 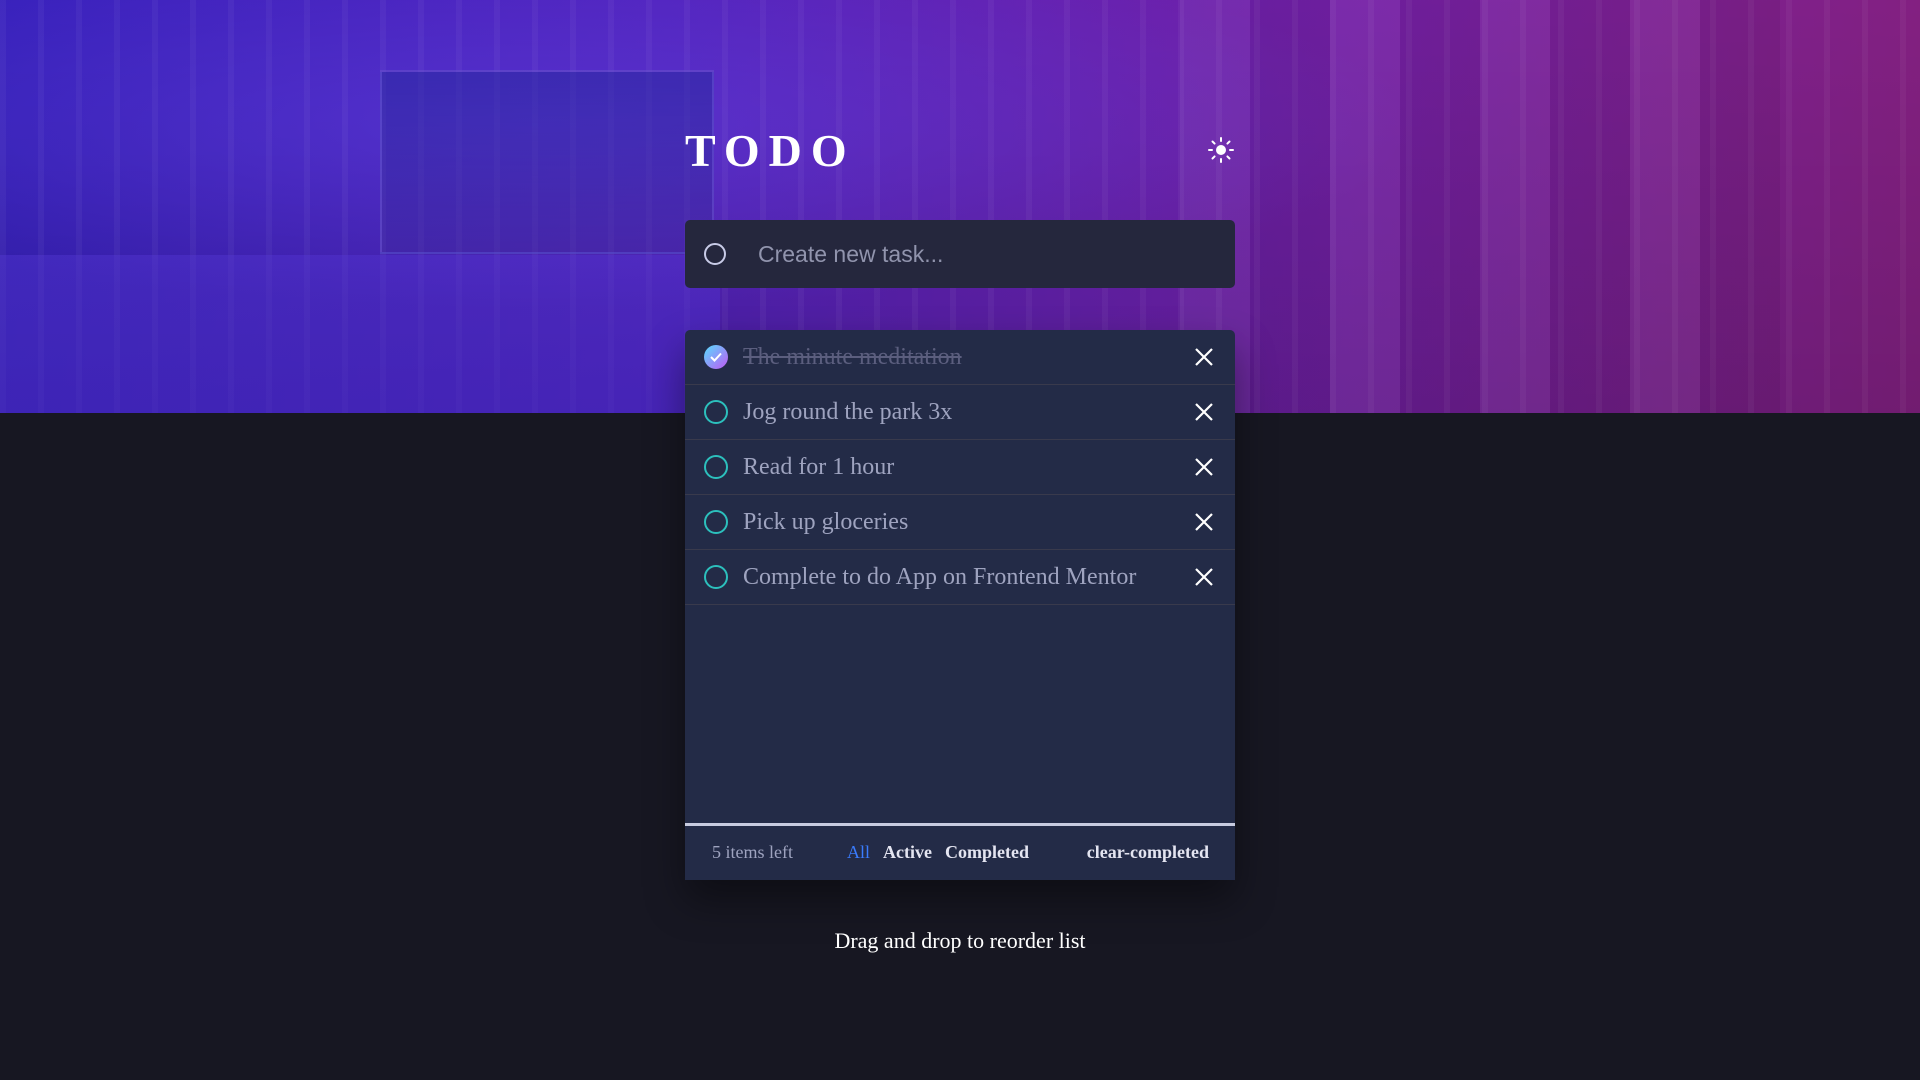 What do you see at coordinates (978, 254) in the screenshot?
I see `new-task-input` at bounding box center [978, 254].